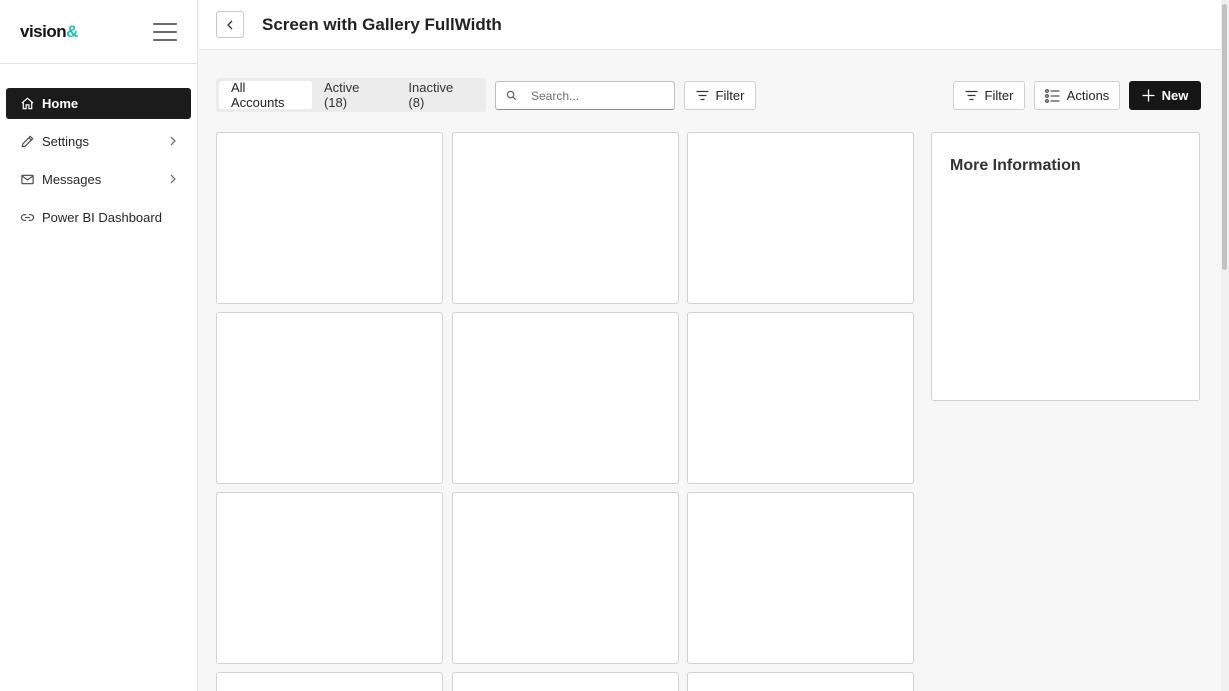 The height and width of the screenshot is (691, 1229). I want to click on page-title: Screen with Gallery FullWidth, so click(382, 24).